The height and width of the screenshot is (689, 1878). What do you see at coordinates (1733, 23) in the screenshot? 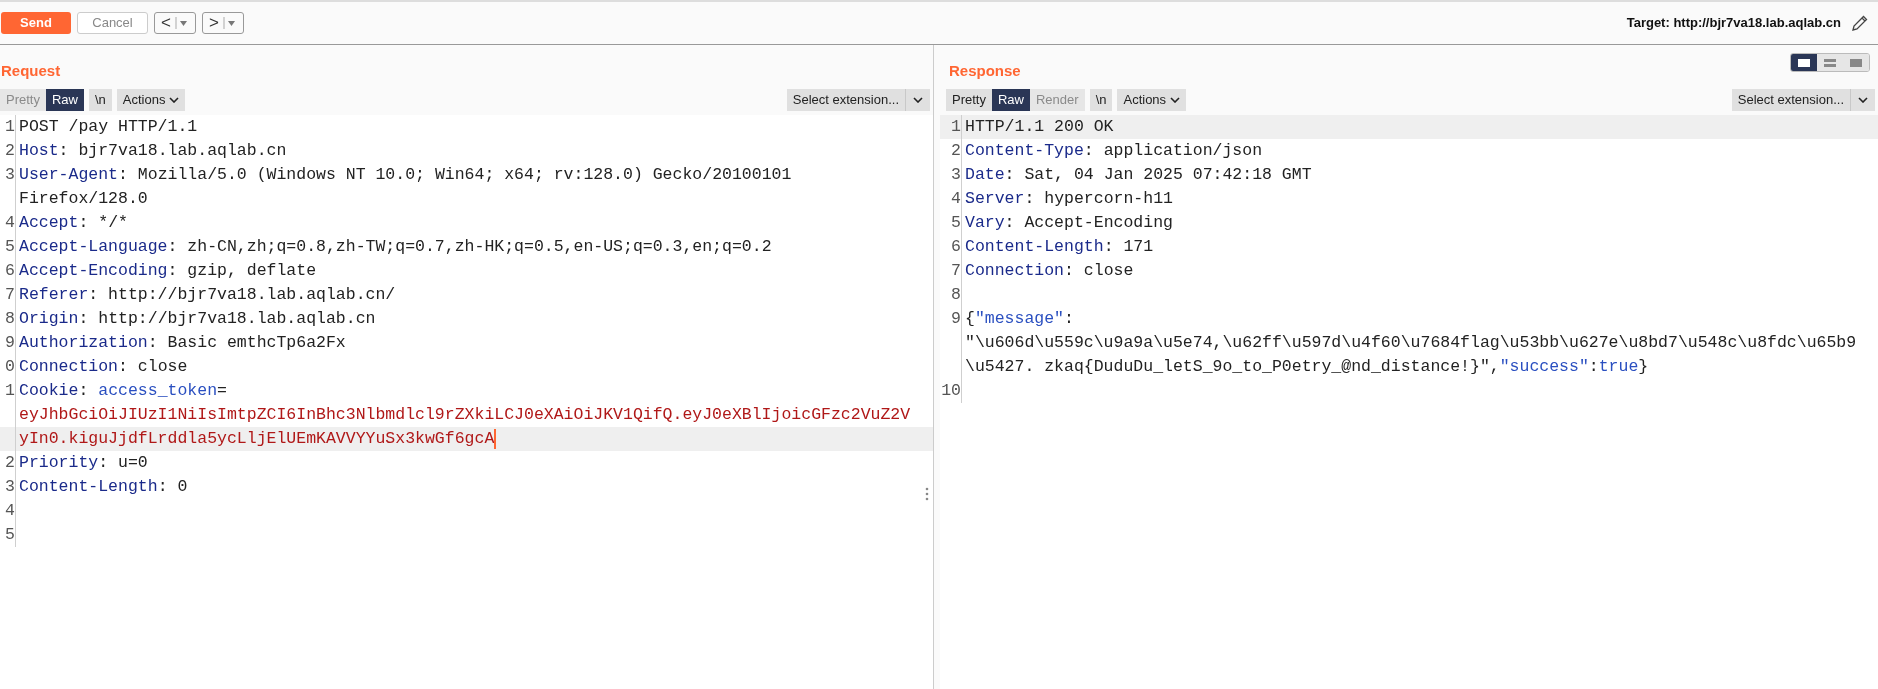
I see `target-label: Target: http://bjr7va18.lab.aqlab.cn` at bounding box center [1733, 23].